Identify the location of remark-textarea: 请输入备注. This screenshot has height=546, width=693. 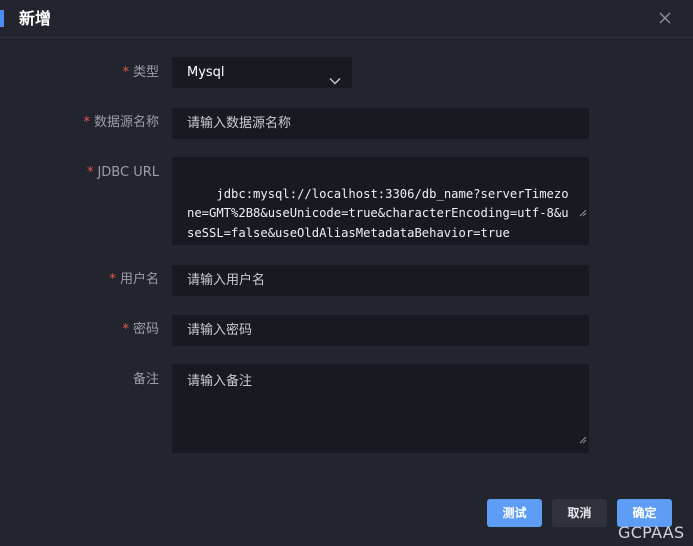
(380, 408).